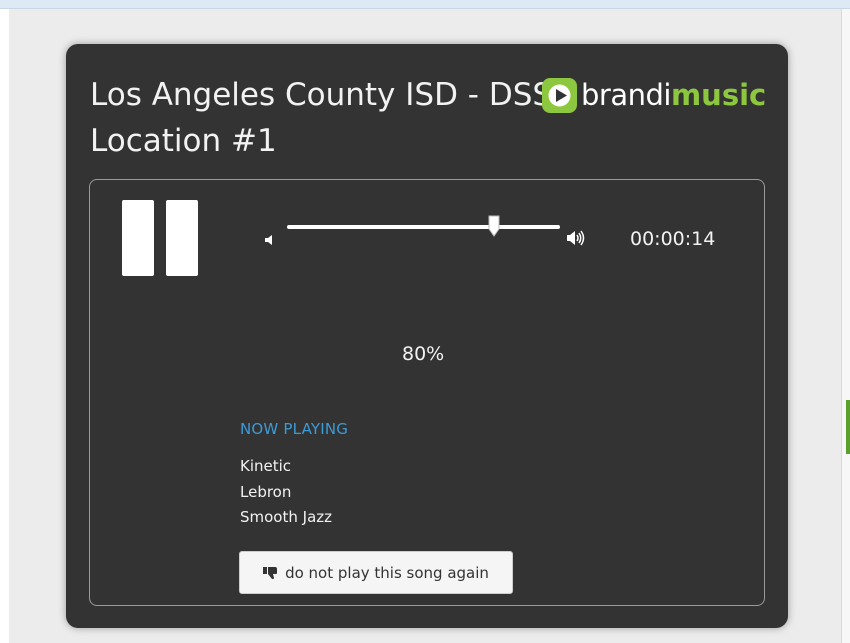  I want to click on track-line-2: Lebron, so click(266, 491).